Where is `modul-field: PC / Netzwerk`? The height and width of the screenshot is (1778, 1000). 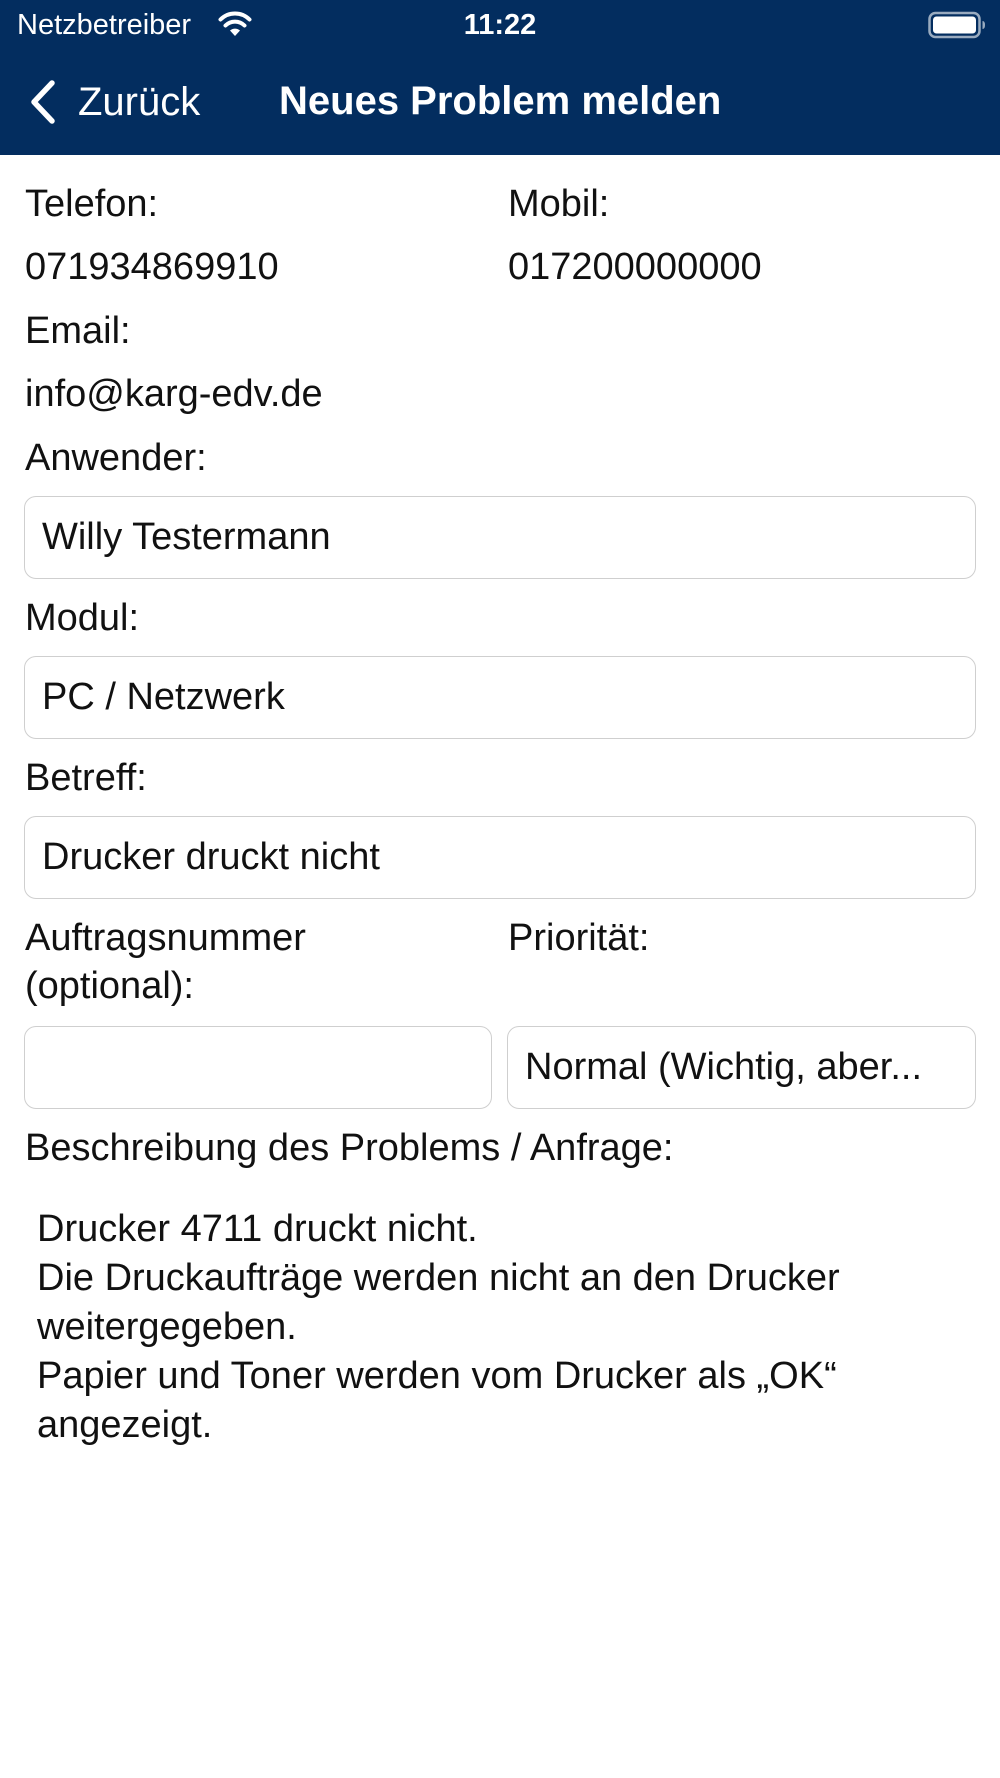 modul-field: PC / Netzwerk is located at coordinates (500, 697).